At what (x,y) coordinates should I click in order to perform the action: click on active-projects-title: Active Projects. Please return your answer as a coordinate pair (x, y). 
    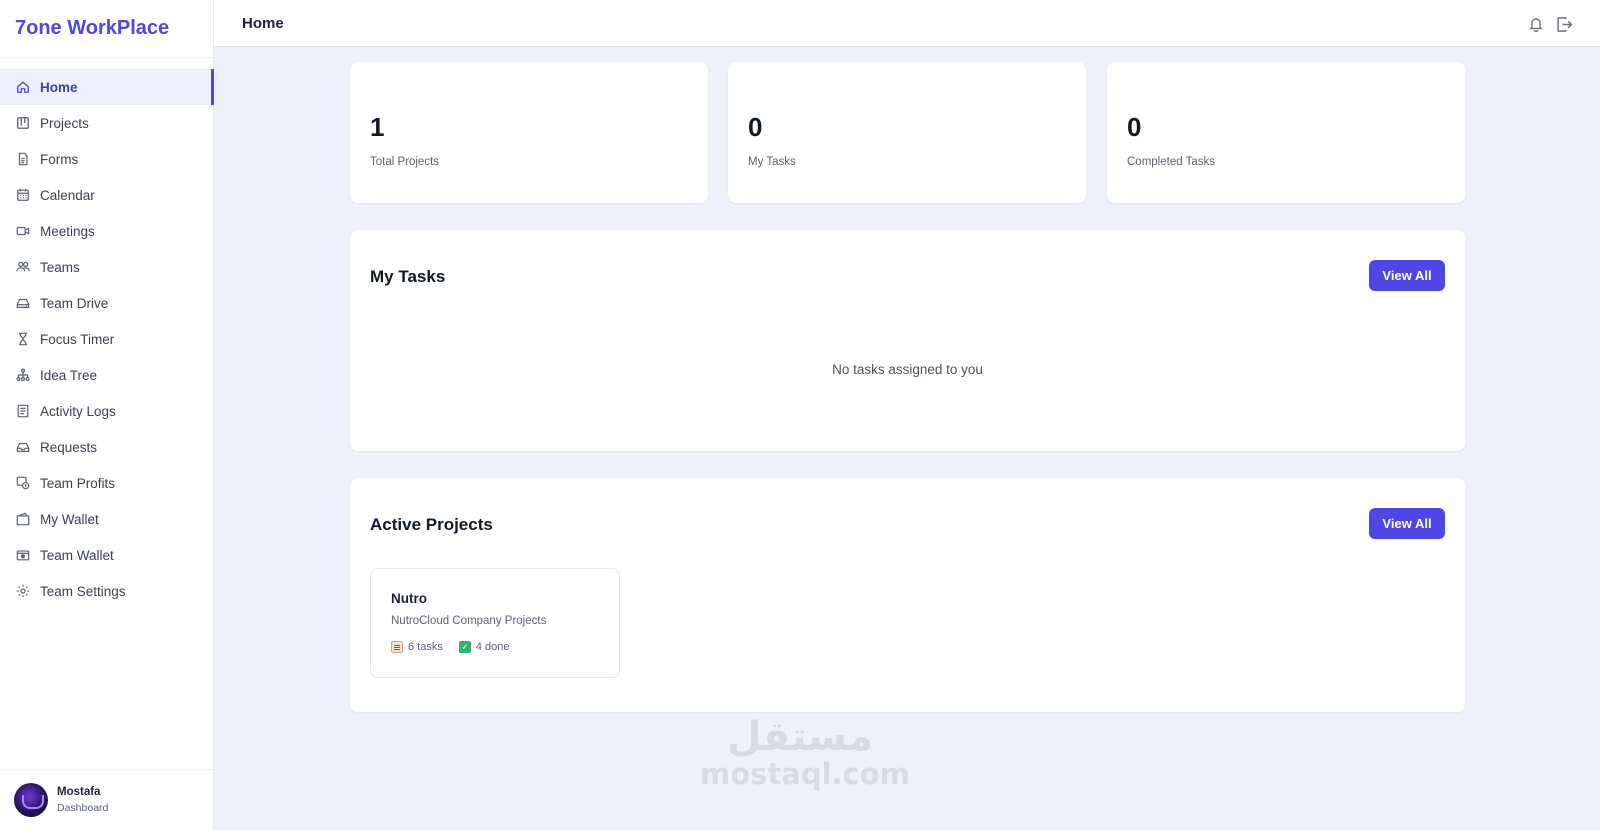
    Looking at the image, I should click on (431, 524).